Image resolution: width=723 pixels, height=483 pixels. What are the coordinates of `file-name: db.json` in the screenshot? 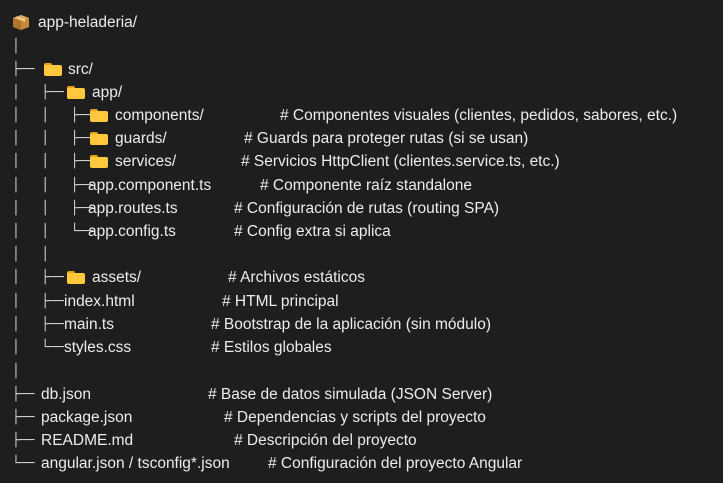 It's located at (66, 394).